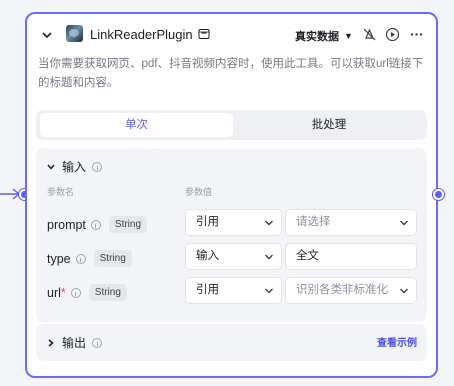  Describe the element at coordinates (397, 341) in the screenshot. I see `view-example-link: 查看示例` at that location.